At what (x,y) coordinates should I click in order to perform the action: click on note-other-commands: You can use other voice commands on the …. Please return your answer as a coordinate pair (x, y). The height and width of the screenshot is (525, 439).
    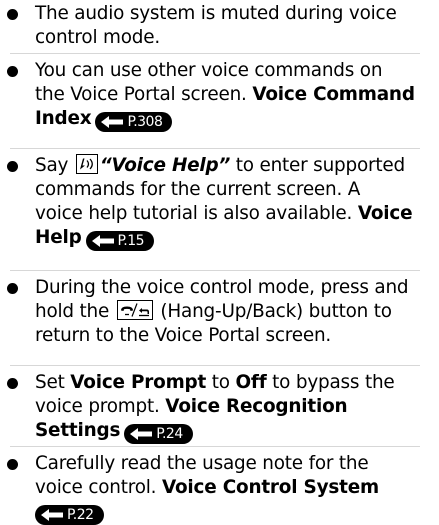
    Looking at the image, I should click on (219, 95).